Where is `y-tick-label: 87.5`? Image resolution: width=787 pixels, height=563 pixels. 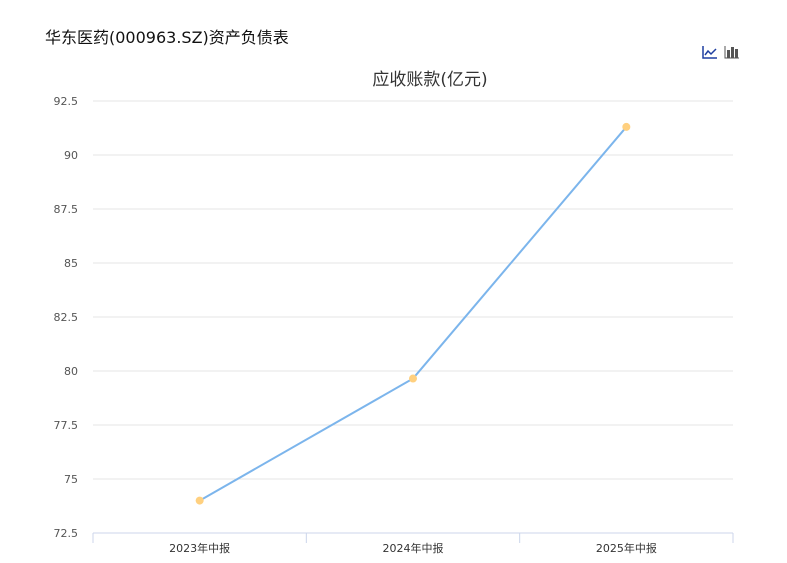
y-tick-label: 87.5 is located at coordinates (66, 209).